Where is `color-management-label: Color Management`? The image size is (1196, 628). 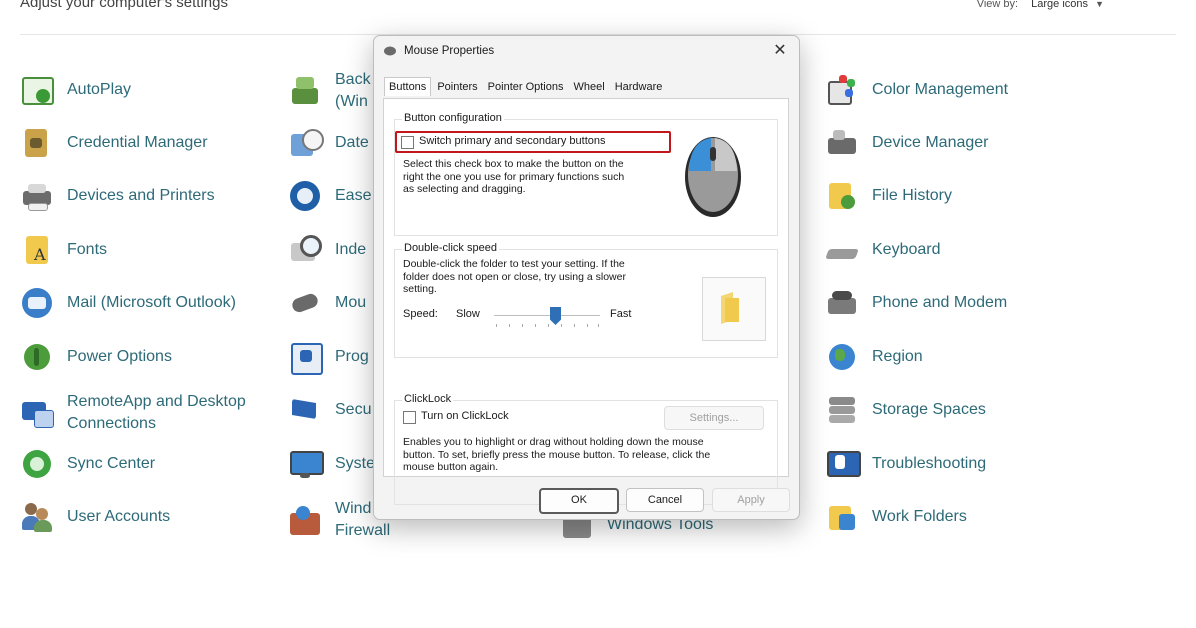 color-management-label: Color Management is located at coordinates (940, 89).